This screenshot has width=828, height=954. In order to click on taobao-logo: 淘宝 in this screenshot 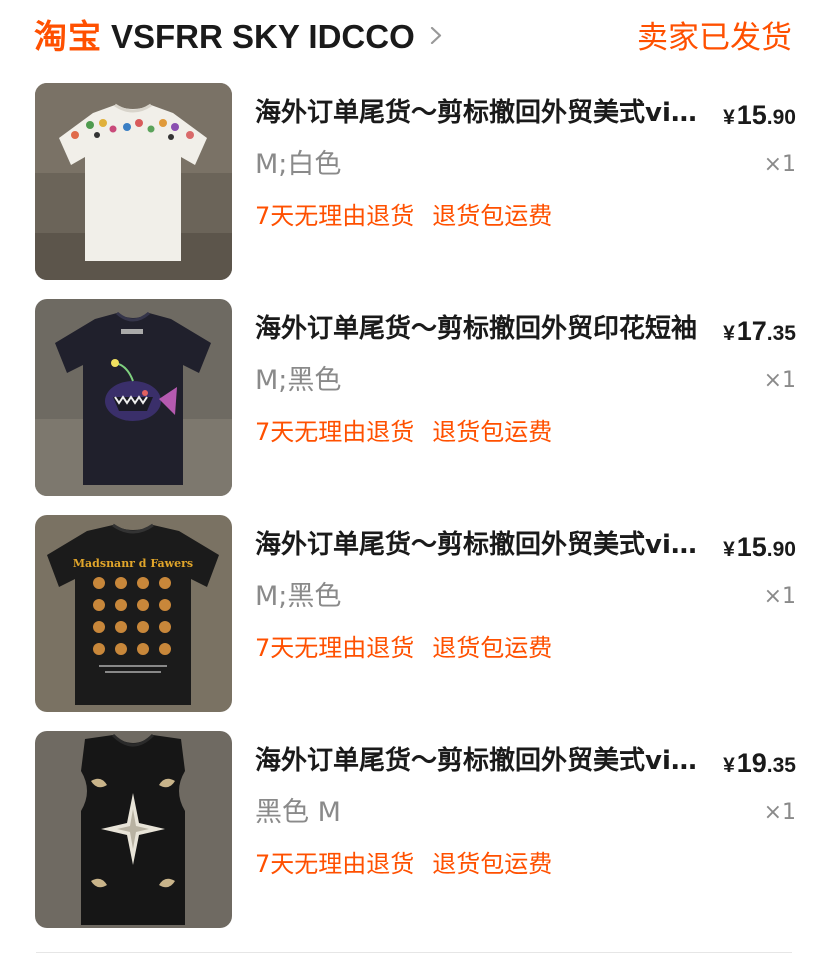, I will do `click(68, 36)`.